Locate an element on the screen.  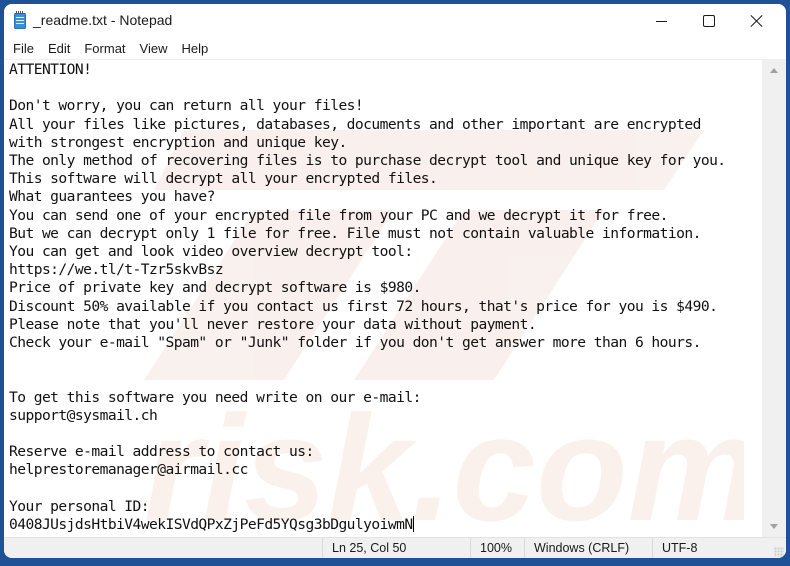
status-bar: Ln 25, Col 50 100% Windows (CRLF) UTF-8 is located at coordinates (395, 547).